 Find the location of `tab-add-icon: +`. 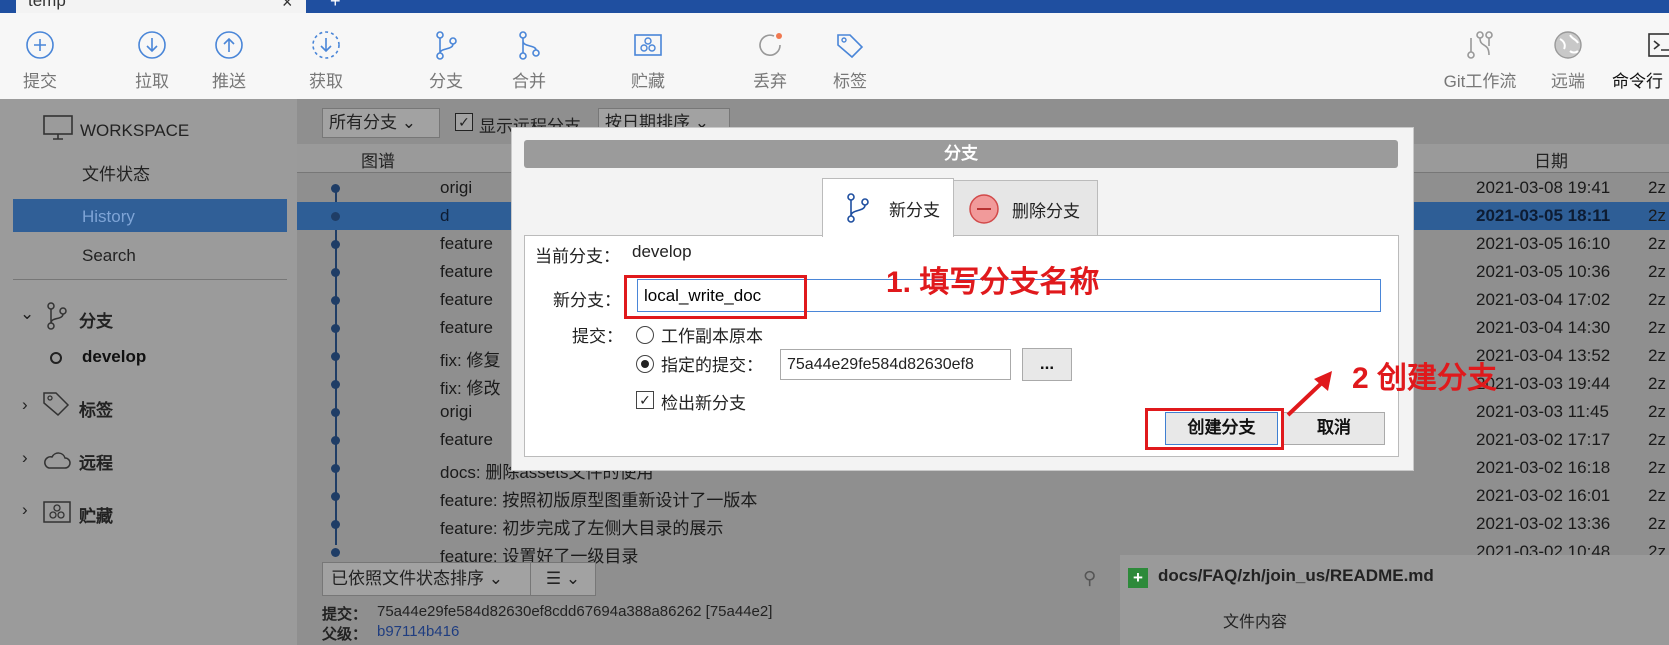

tab-add-icon: + is located at coordinates (335, 6).